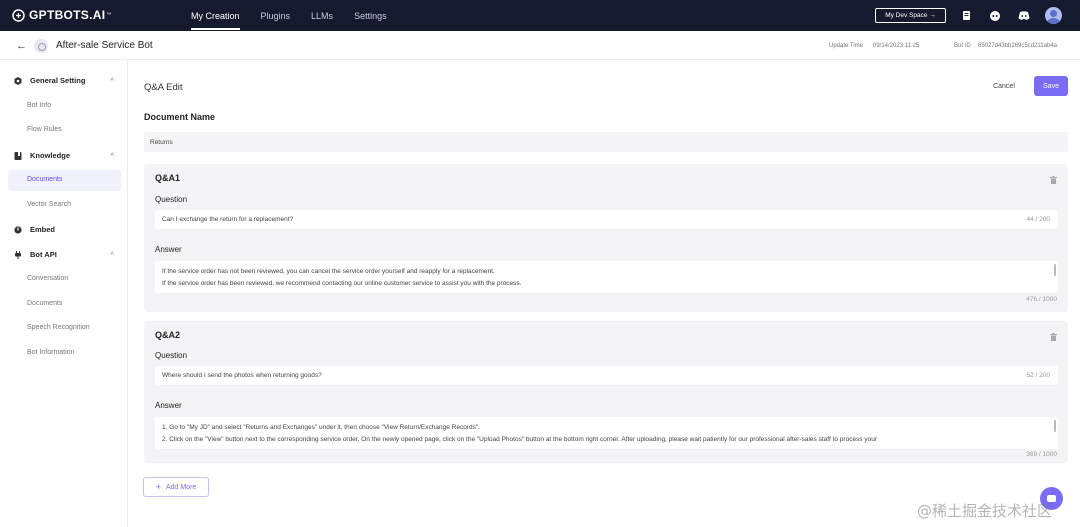 The height and width of the screenshot is (527, 1080). Describe the element at coordinates (109, 15) in the screenshot. I see `logo-tm: ™` at that location.